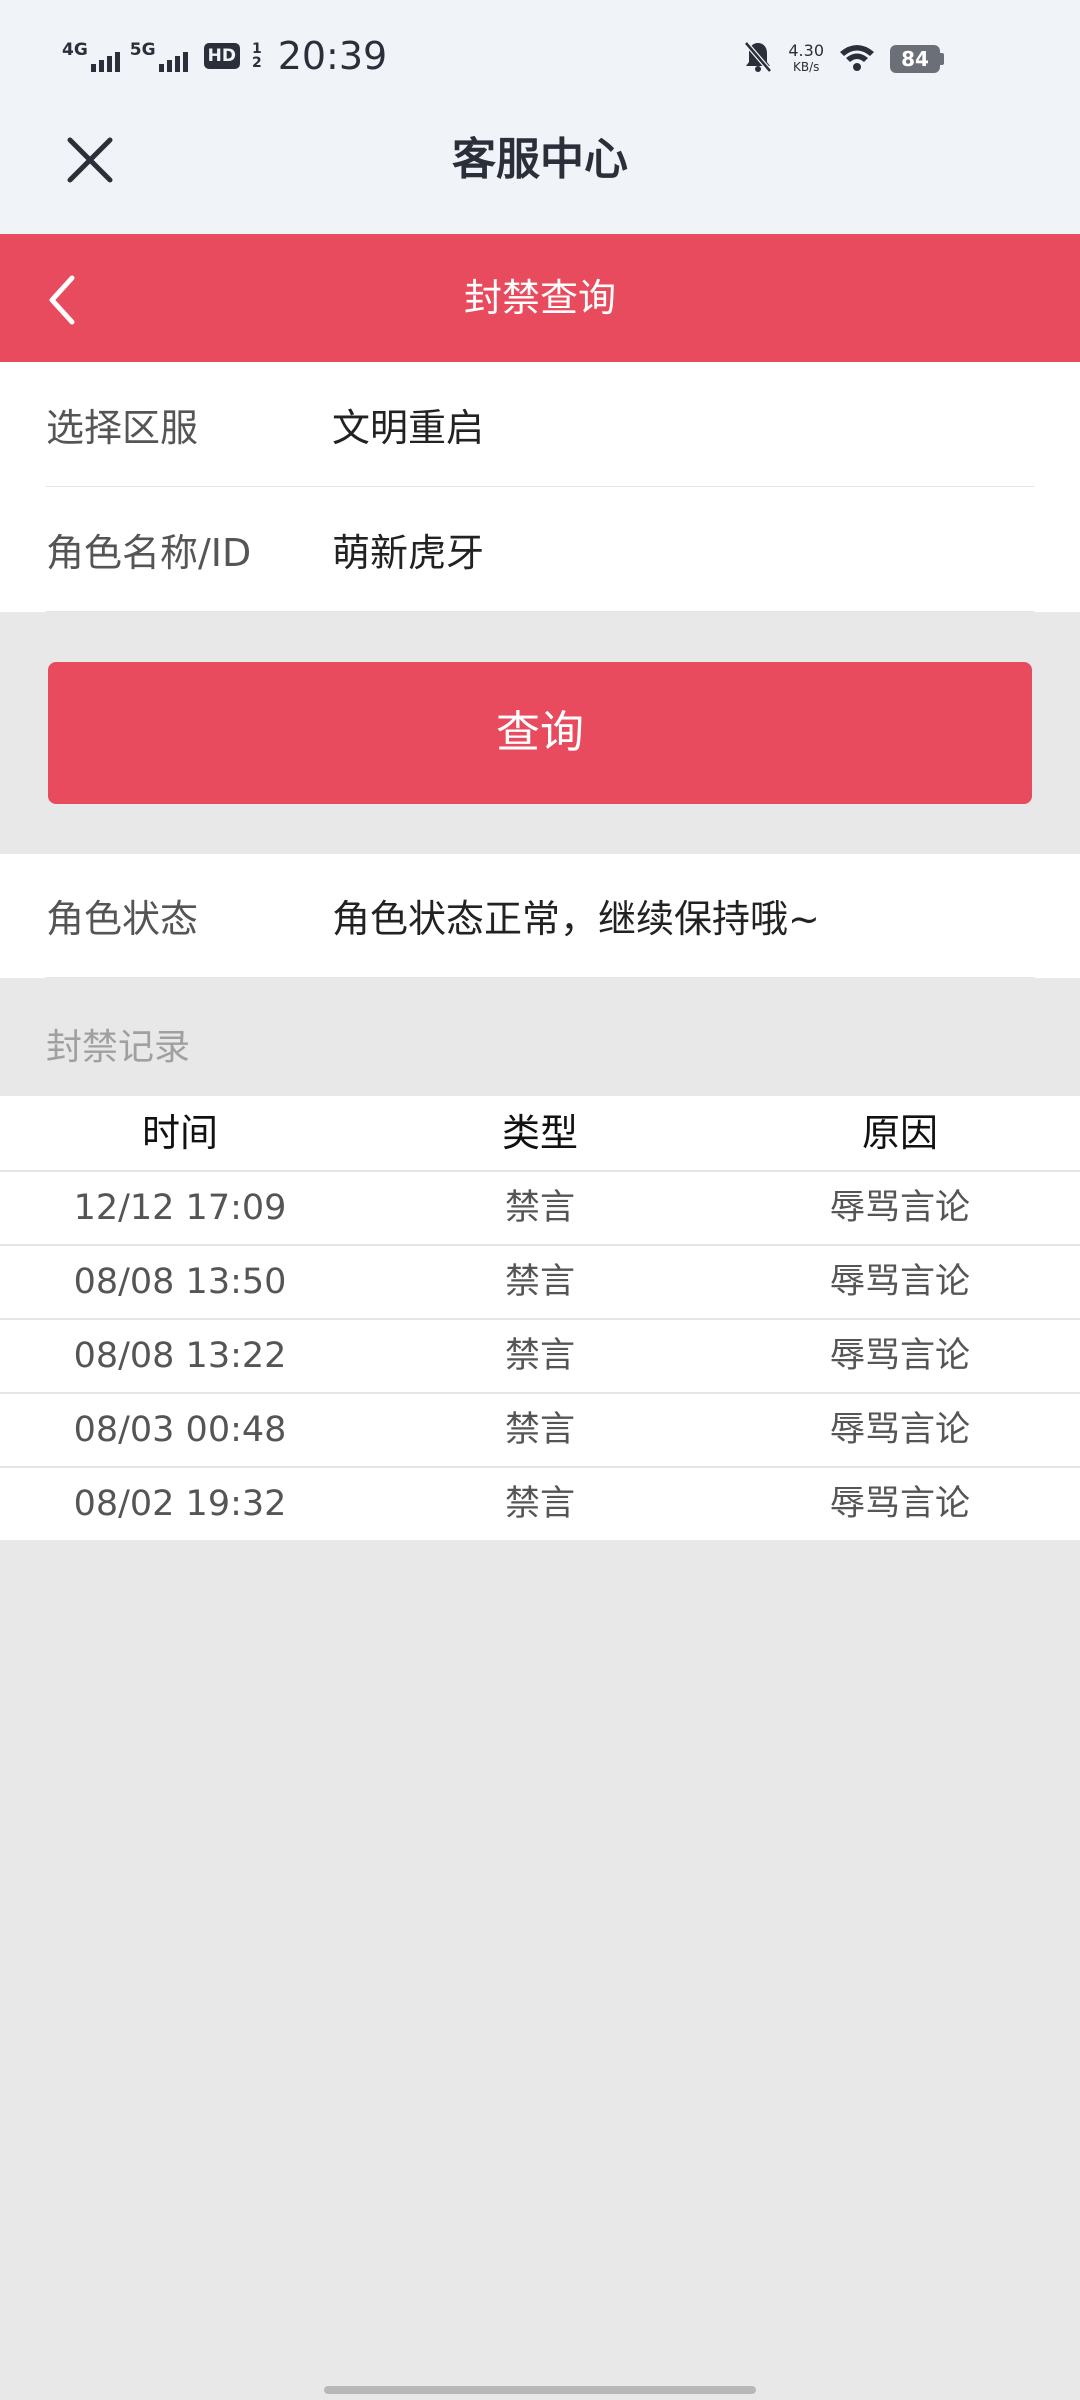  I want to click on hd-voice-icon: HD, so click(221, 56).